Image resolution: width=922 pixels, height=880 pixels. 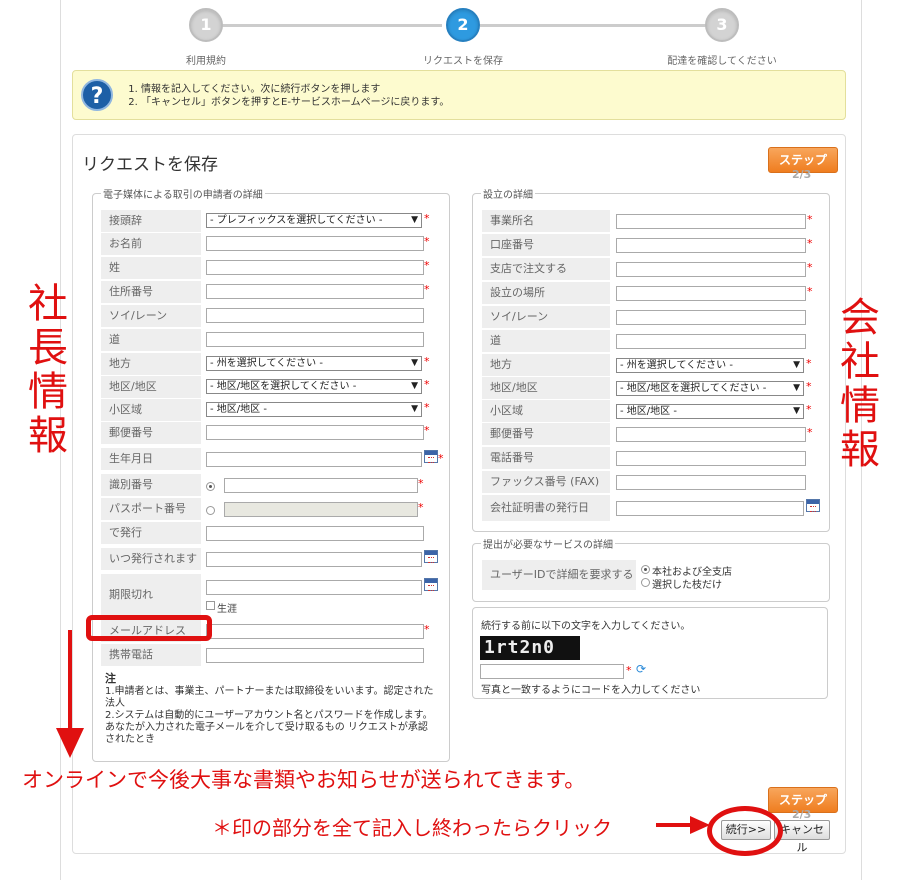 What do you see at coordinates (151, 221) in the screenshot?
I see `prefix-label: 接頭辞` at bounding box center [151, 221].